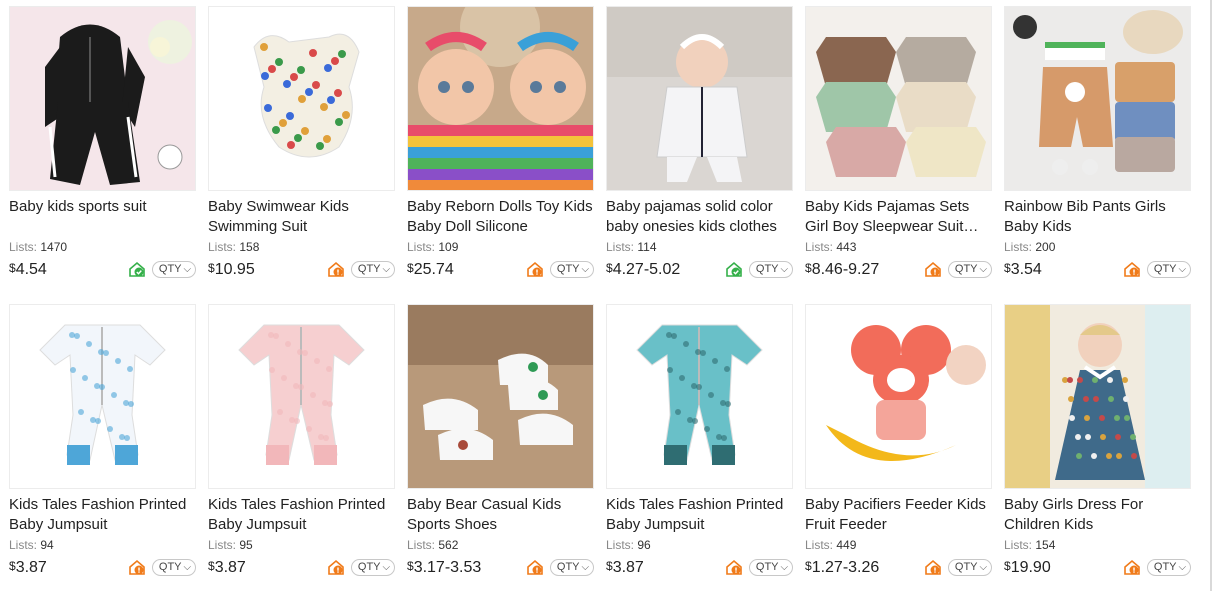  Describe the element at coordinates (102, 545) in the screenshot. I see `lists-count: Lists: 94` at that location.